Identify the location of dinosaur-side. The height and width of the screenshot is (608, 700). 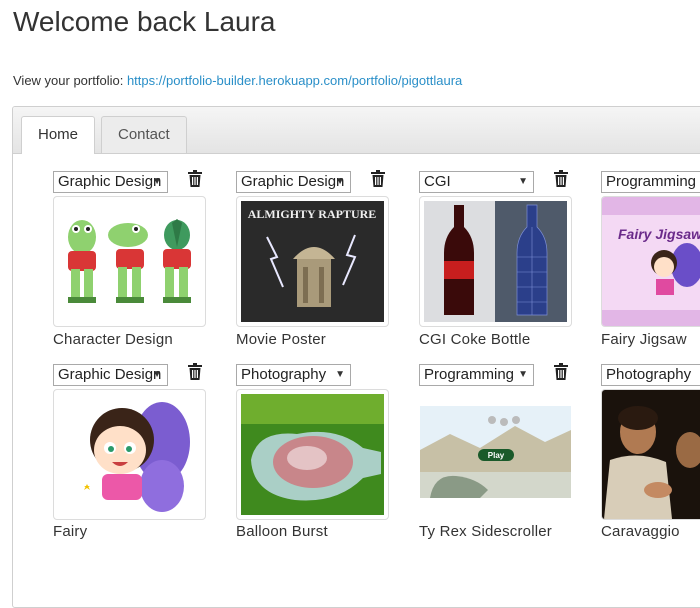
(128, 263).